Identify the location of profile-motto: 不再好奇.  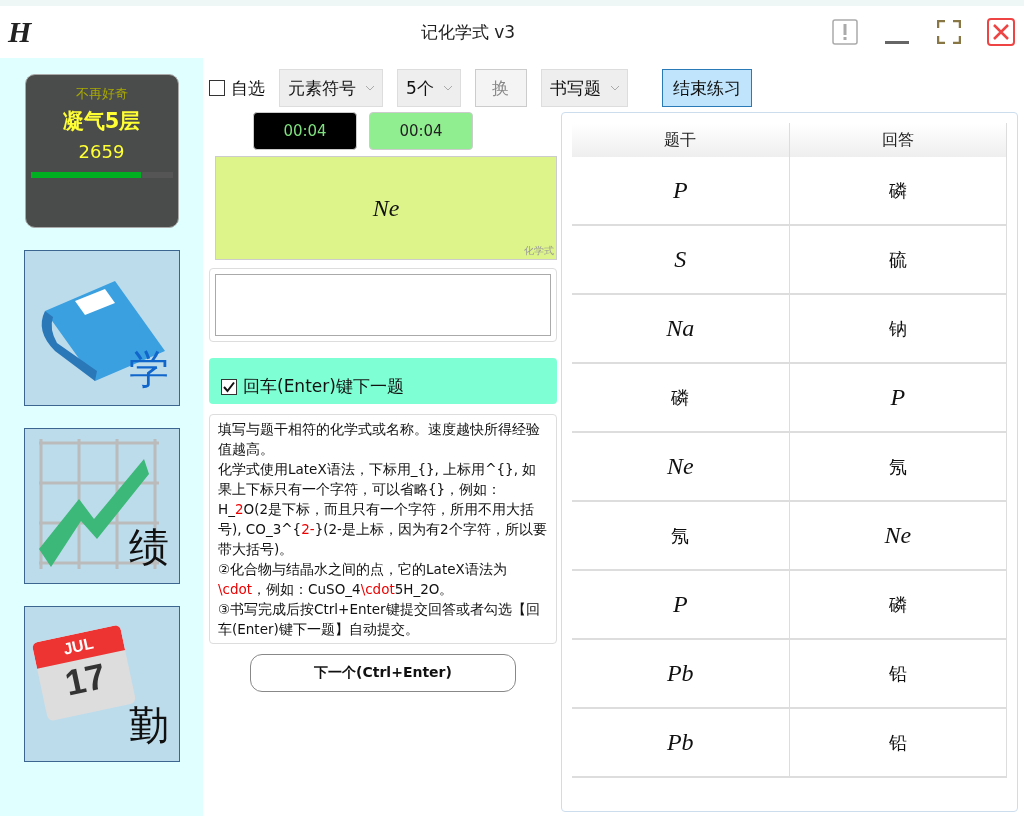
(101, 94).